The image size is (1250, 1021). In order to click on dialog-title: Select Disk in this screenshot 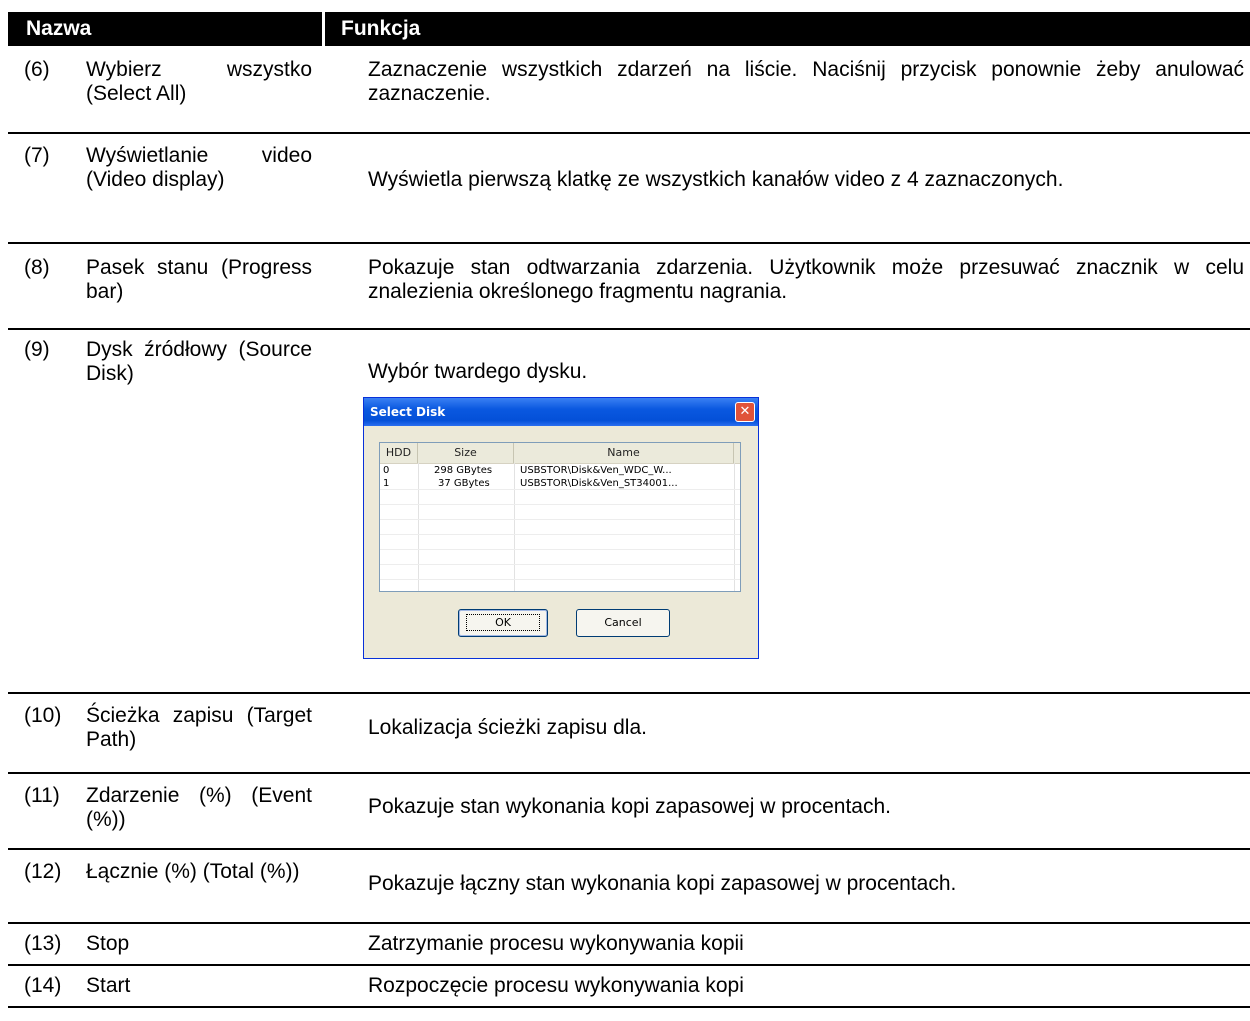, I will do `click(408, 412)`.